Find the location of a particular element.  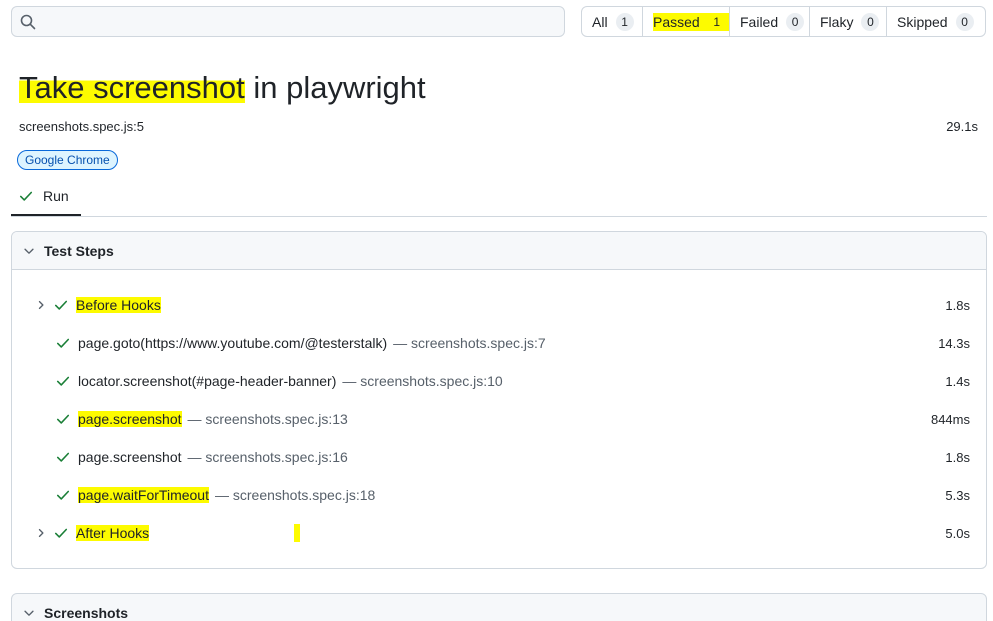

step-location: — screenshots.spec.js:18 is located at coordinates (295, 495).